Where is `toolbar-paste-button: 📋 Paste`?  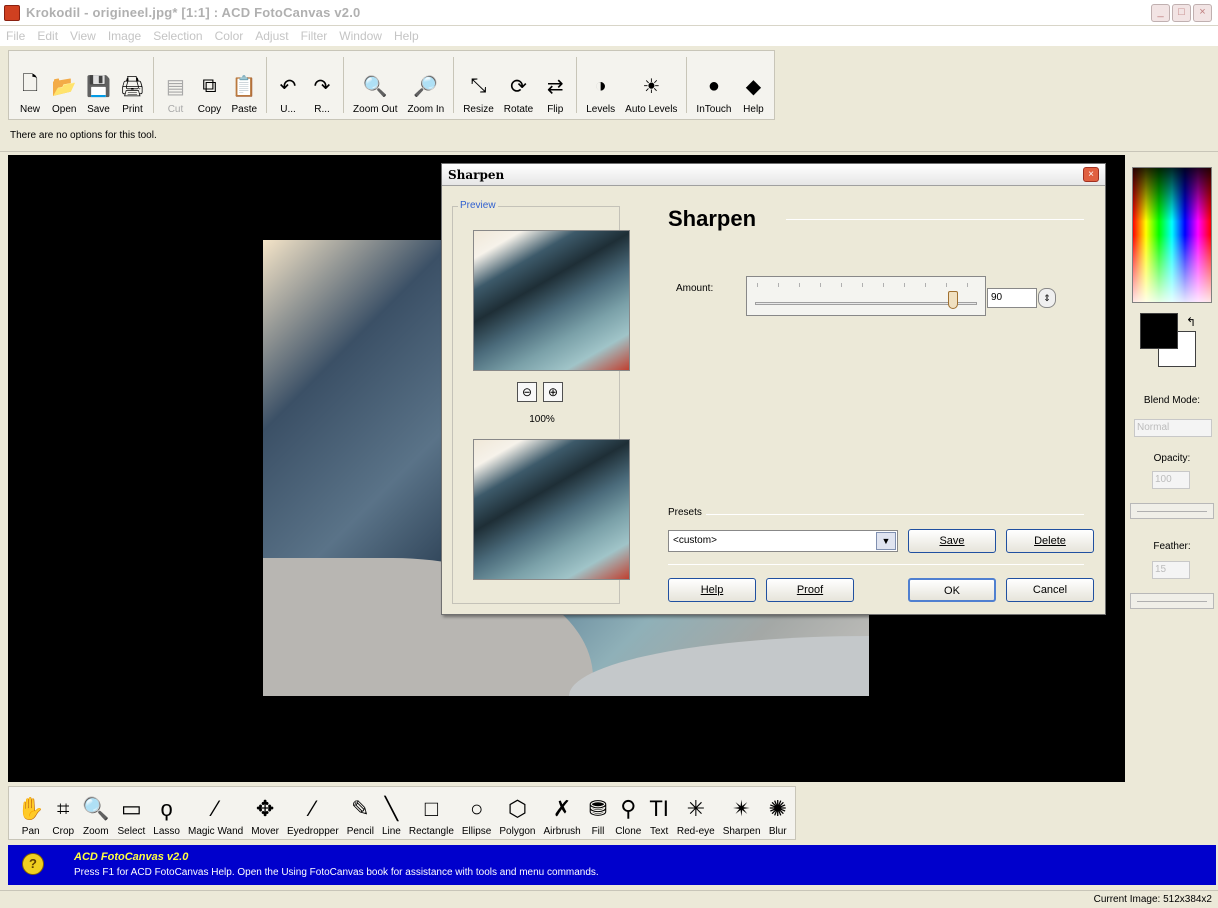 toolbar-paste-button: 📋 Paste is located at coordinates (244, 85).